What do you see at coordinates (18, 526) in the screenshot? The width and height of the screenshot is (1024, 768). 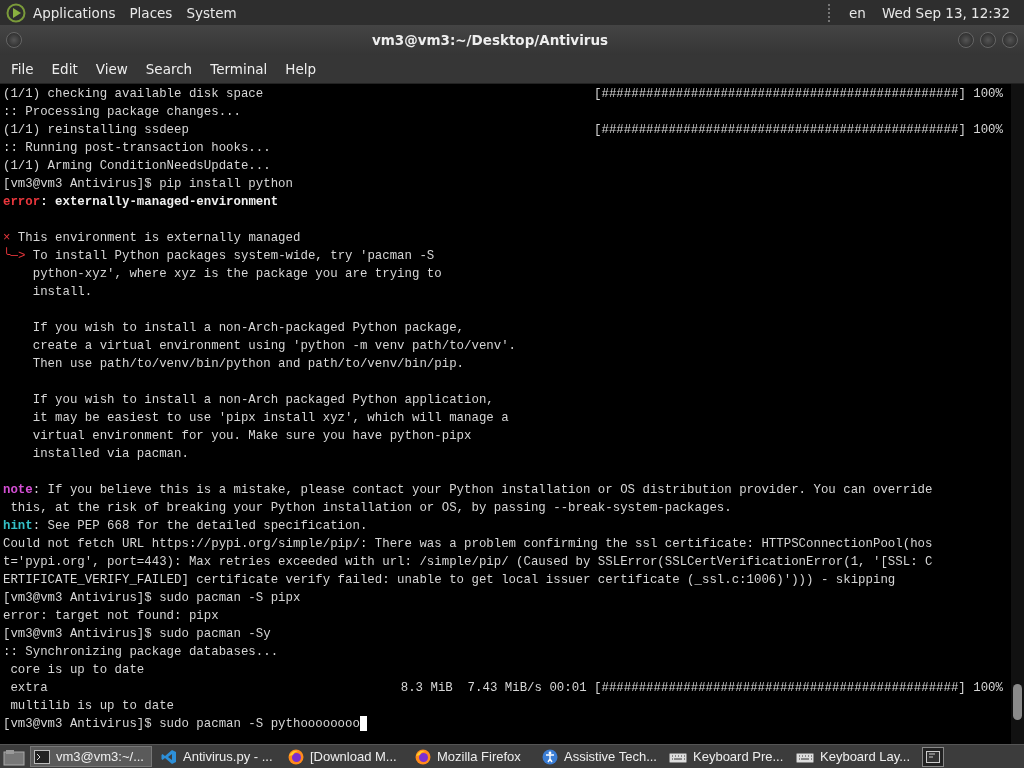 I see `hint-label: hint` at bounding box center [18, 526].